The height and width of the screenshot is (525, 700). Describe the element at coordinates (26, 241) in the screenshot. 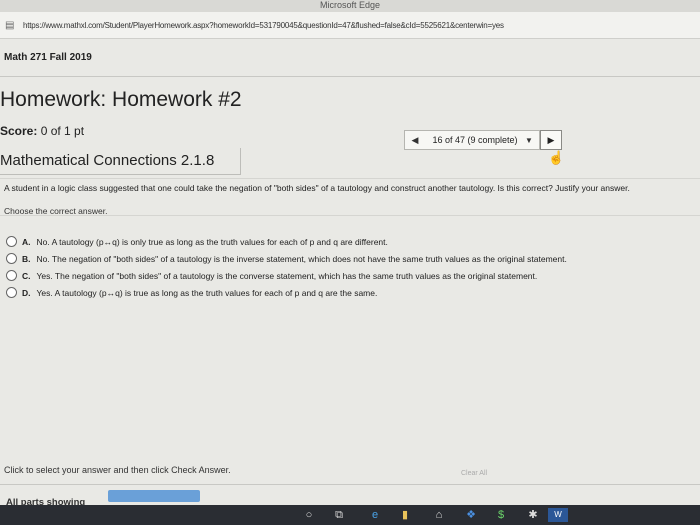

I see `option-letter: A.` at that location.